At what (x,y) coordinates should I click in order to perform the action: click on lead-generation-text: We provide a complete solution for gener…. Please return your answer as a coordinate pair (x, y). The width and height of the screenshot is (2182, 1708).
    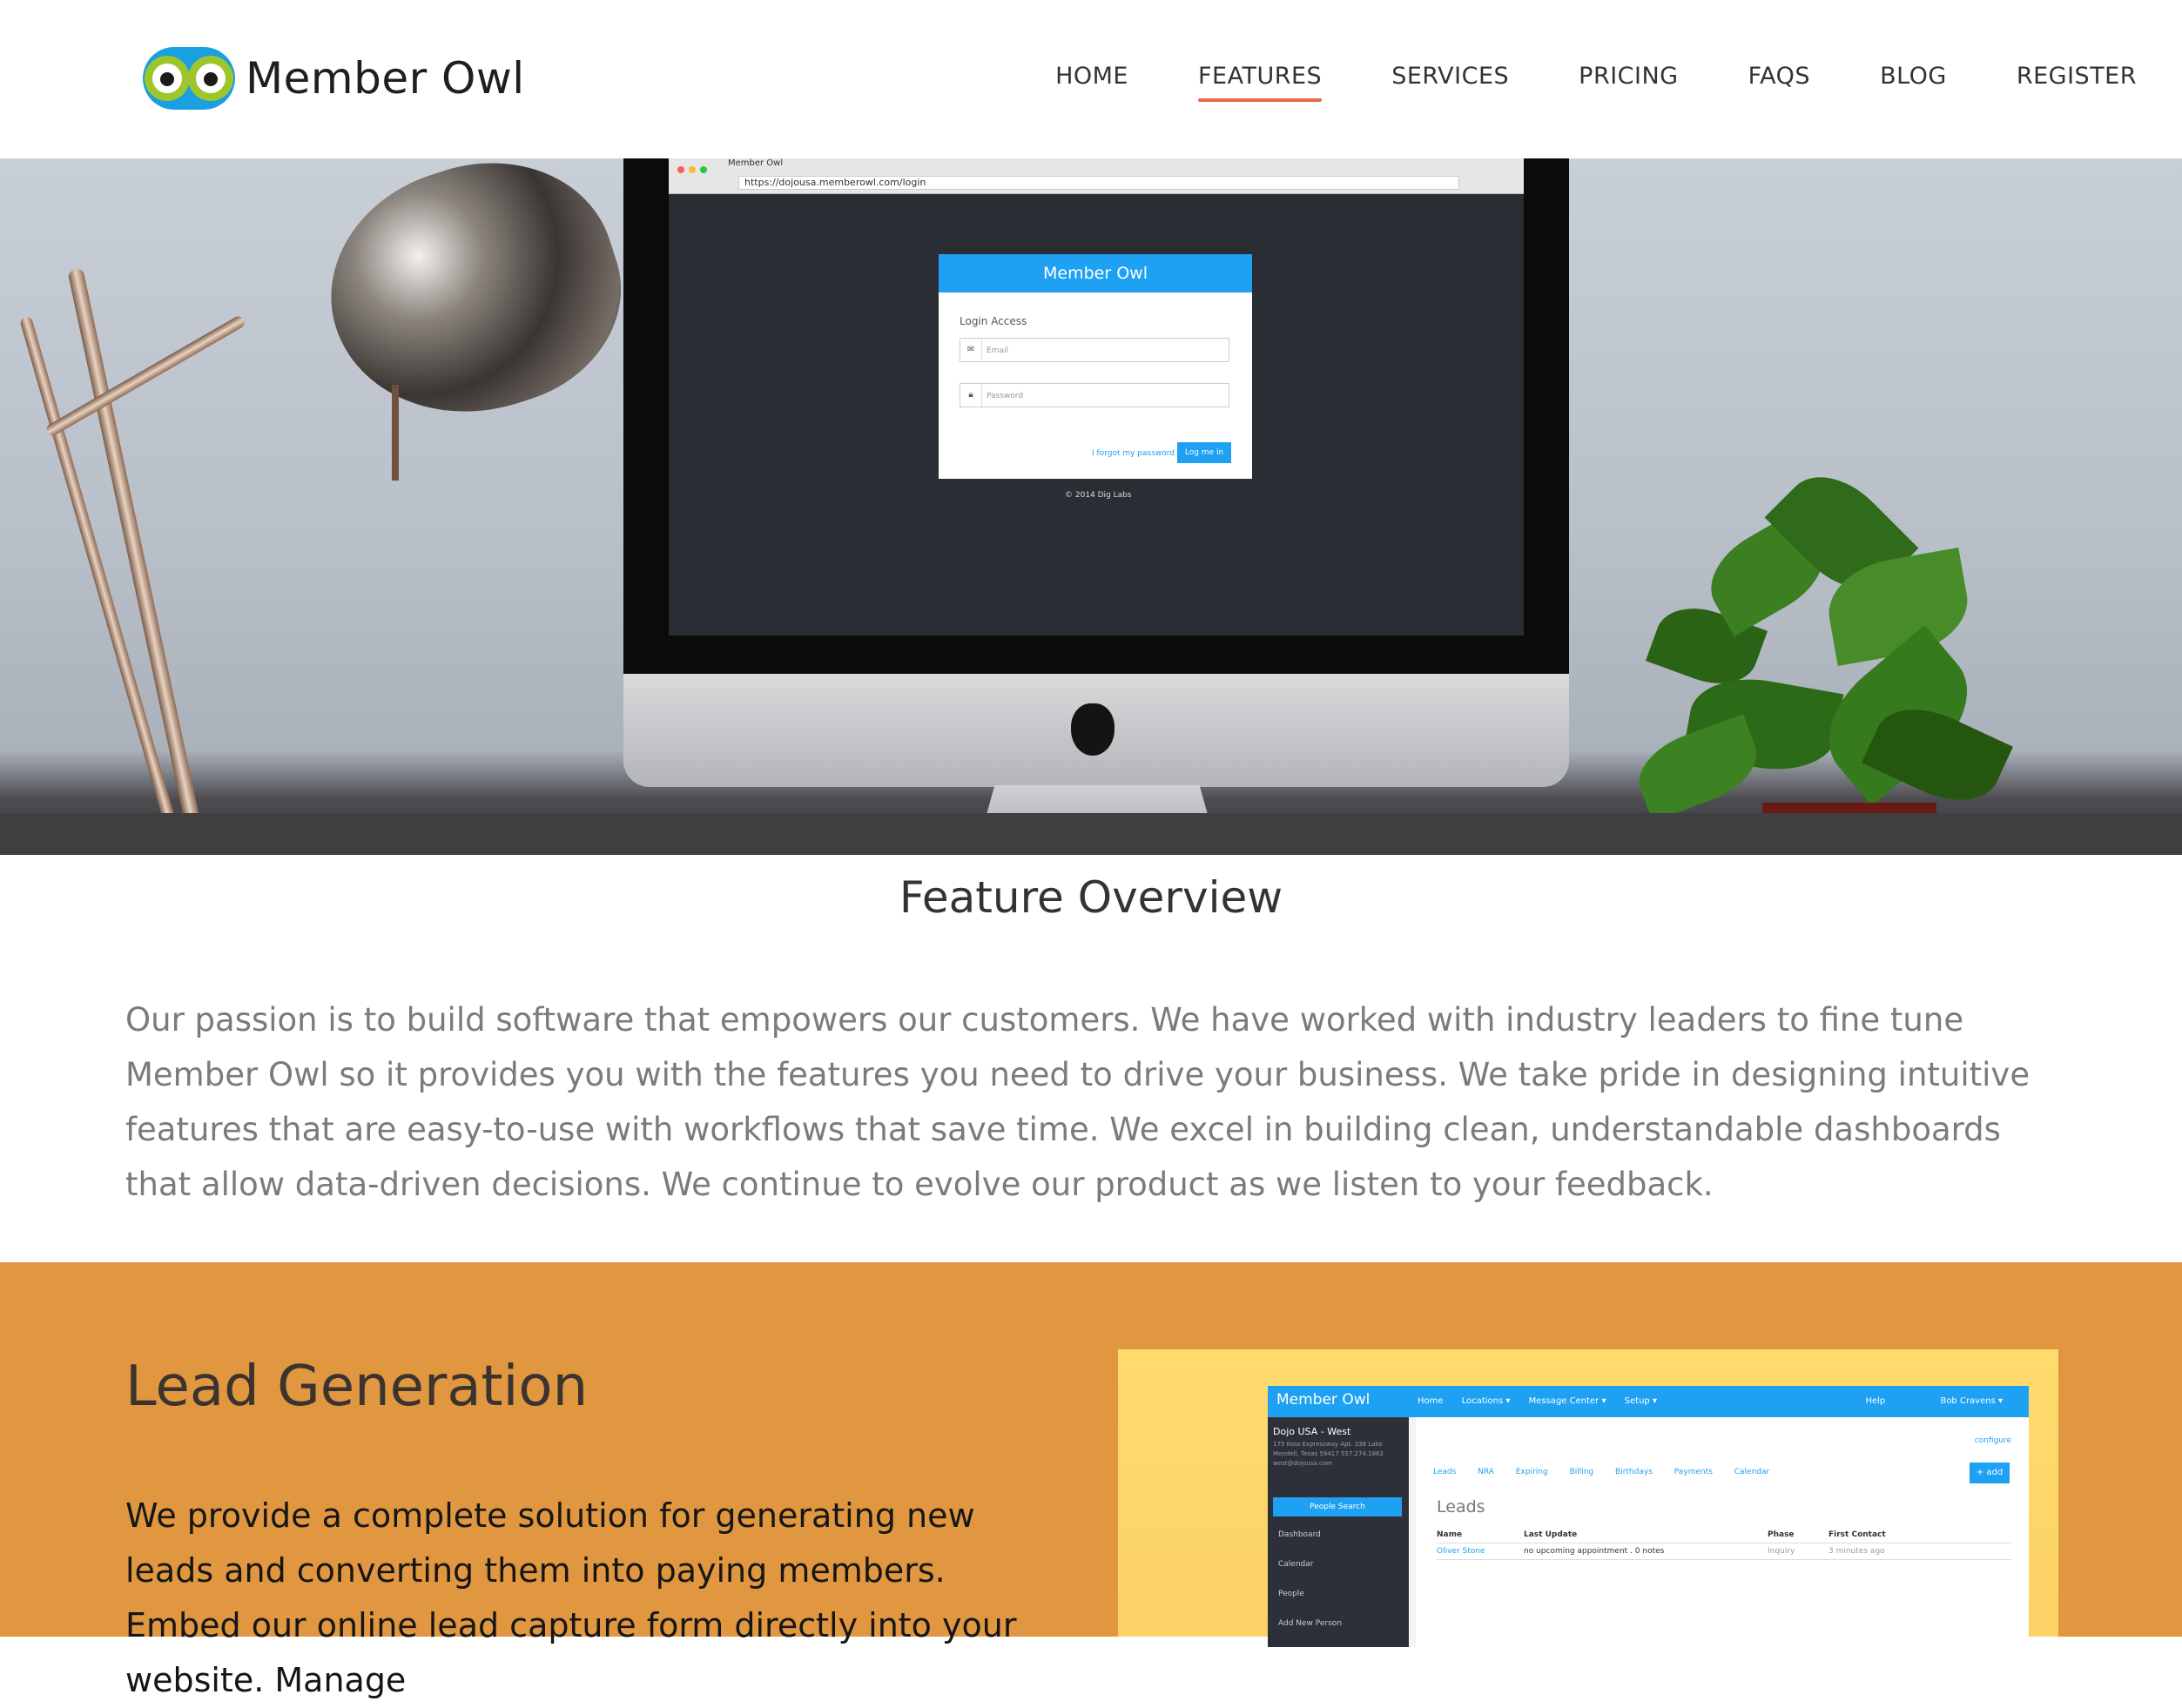
    Looking at the image, I should click on (571, 1597).